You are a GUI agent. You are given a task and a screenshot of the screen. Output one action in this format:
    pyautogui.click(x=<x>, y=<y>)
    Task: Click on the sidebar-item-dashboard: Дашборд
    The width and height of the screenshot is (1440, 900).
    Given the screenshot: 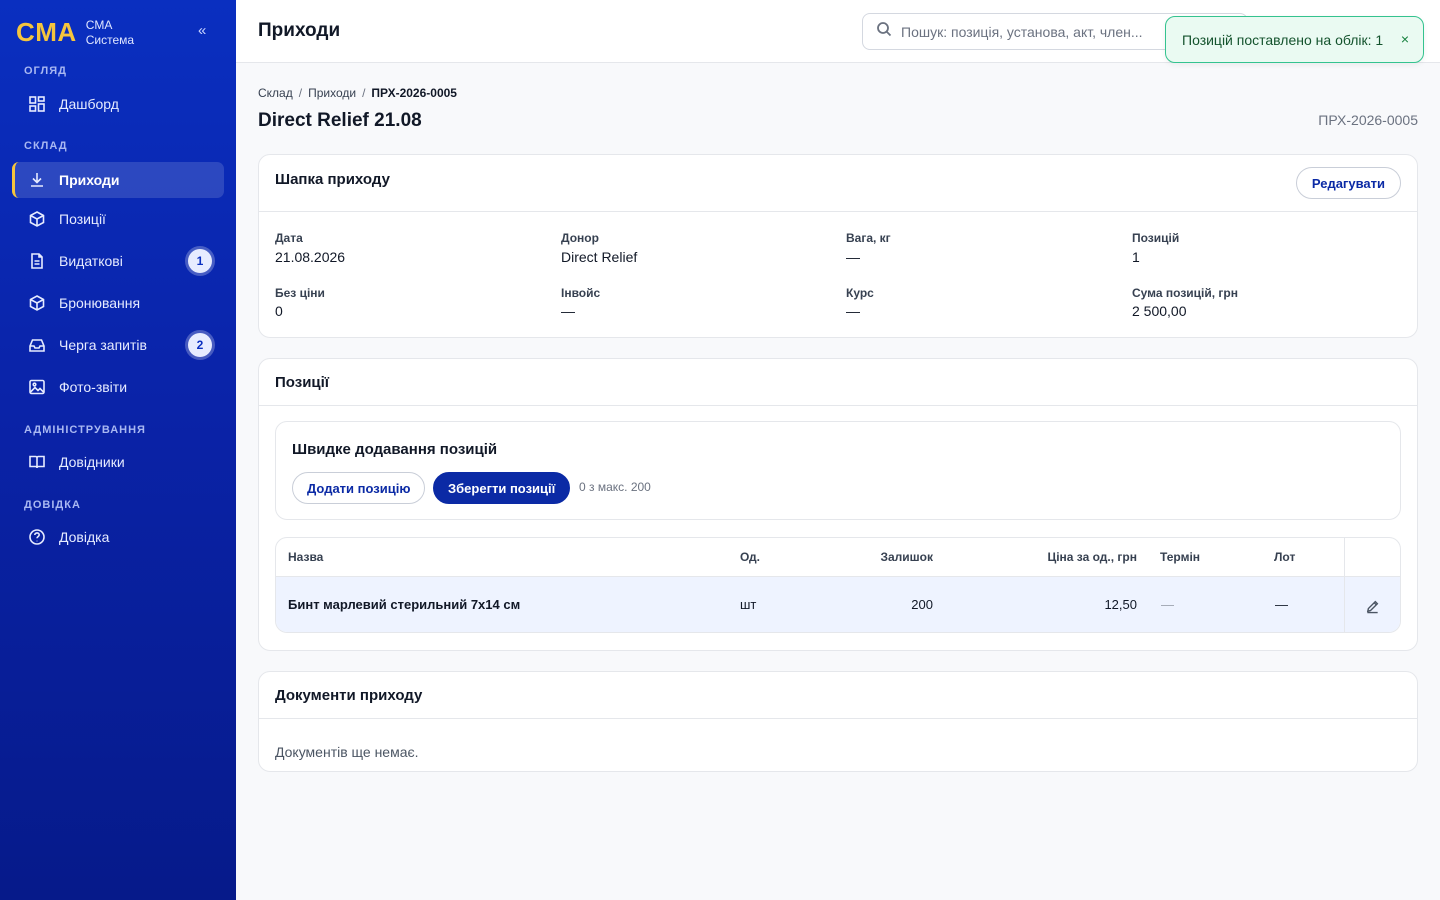 What is the action you would take?
    pyautogui.click(x=118, y=104)
    